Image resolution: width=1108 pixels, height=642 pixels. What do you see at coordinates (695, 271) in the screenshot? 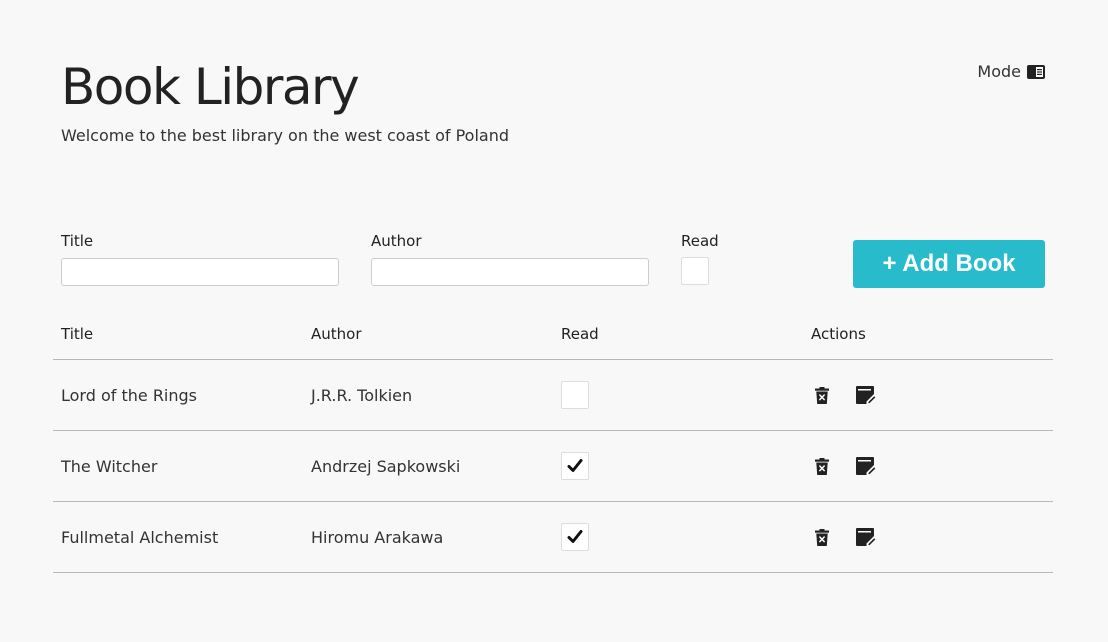
I see `read-checkbox` at bounding box center [695, 271].